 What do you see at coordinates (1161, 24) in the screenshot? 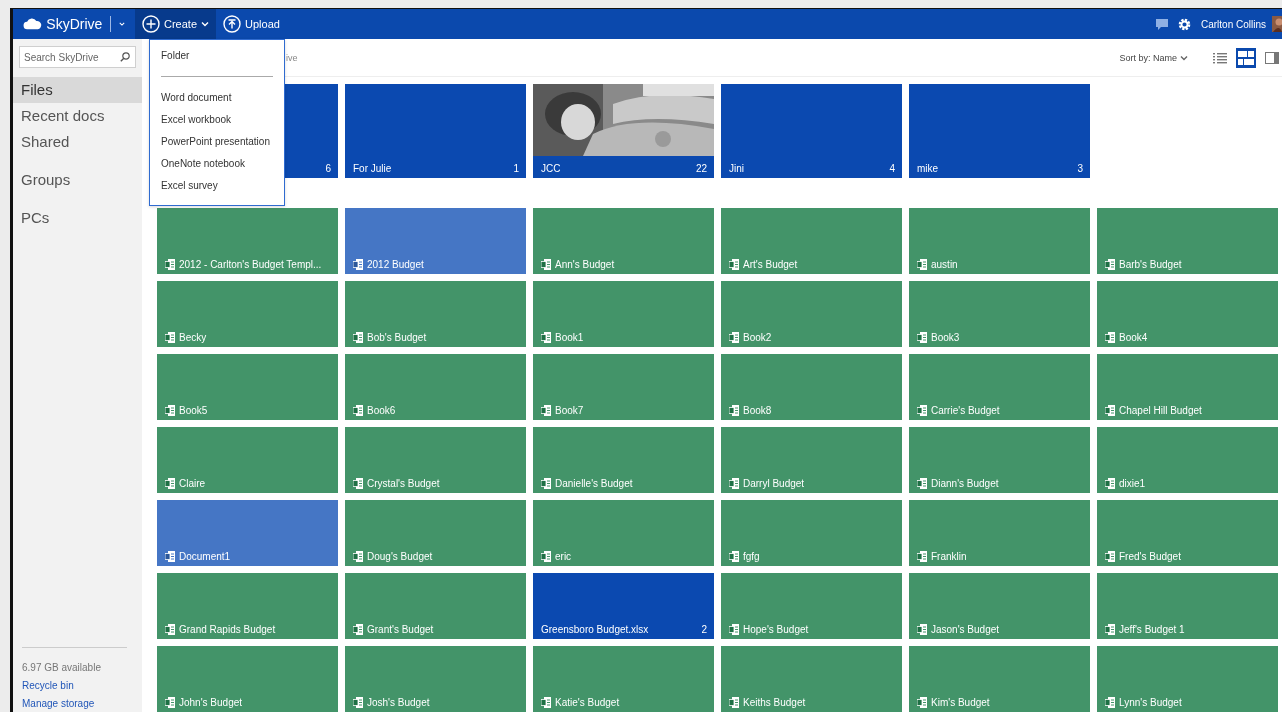
I see `chat-icon` at bounding box center [1161, 24].